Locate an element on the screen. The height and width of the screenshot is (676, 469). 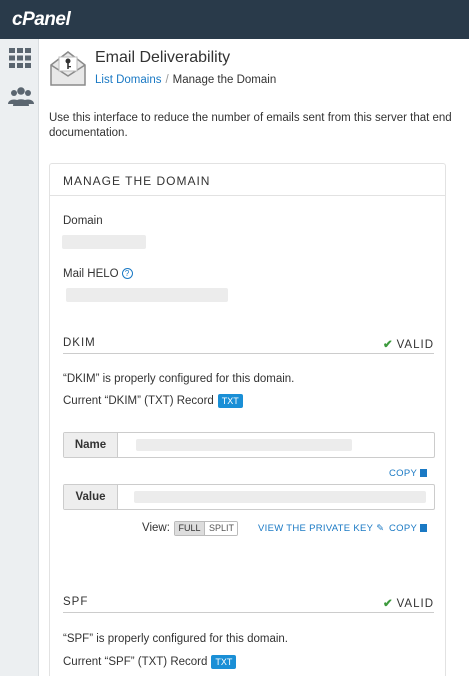
dkim-txt-badge: TXT is located at coordinates (230, 401).